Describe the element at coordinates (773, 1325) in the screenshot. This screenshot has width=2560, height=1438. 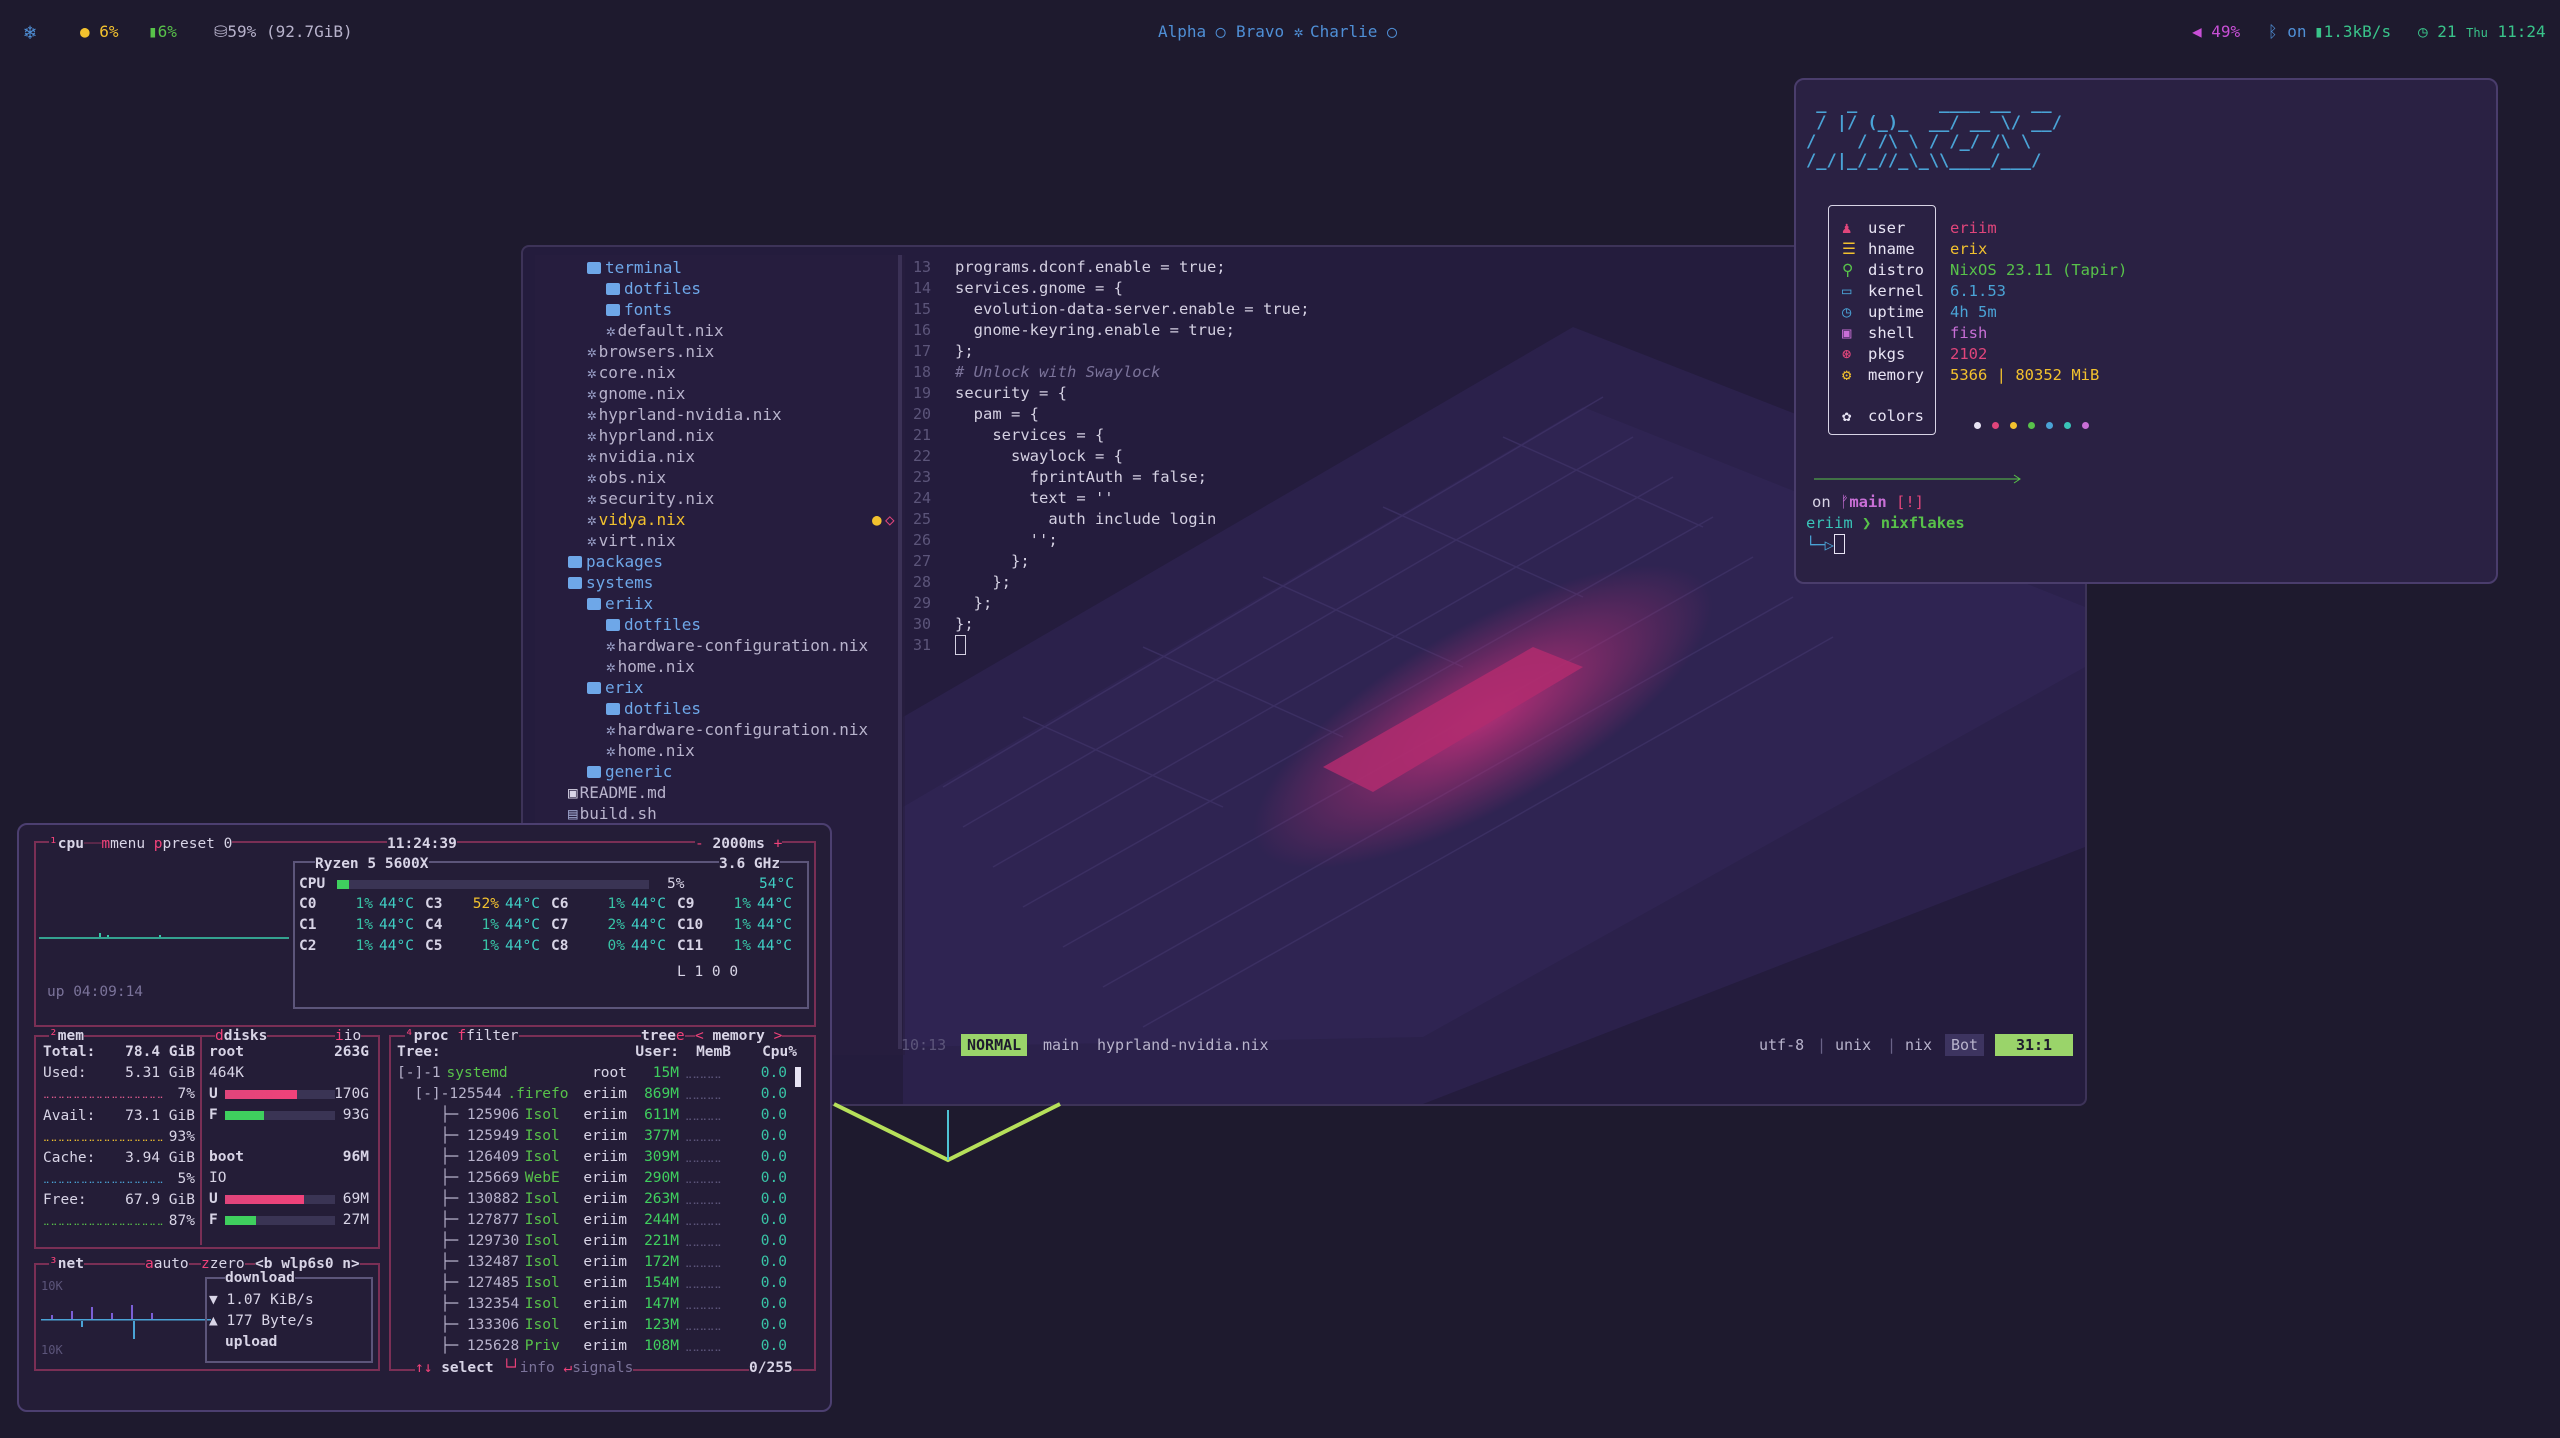
I see `proc-cpu: 0.0` at that location.